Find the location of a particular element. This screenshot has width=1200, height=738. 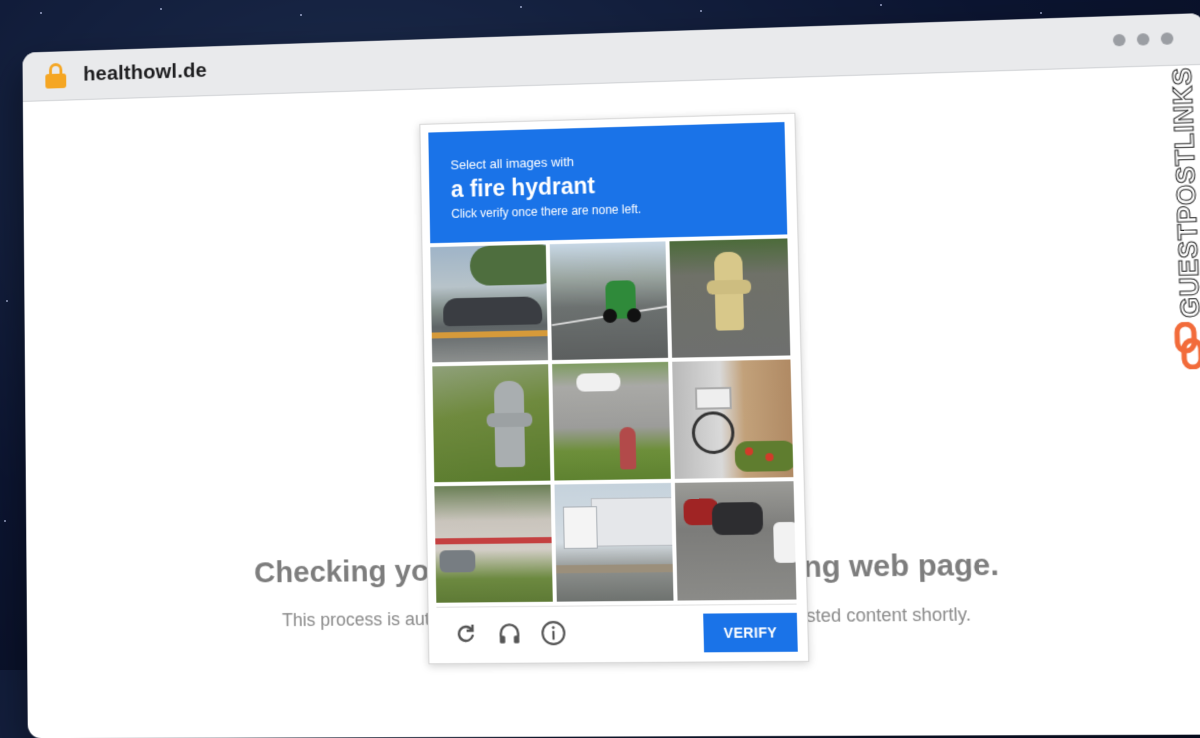

captcha-target: a fire hydrant is located at coordinates (523, 187).